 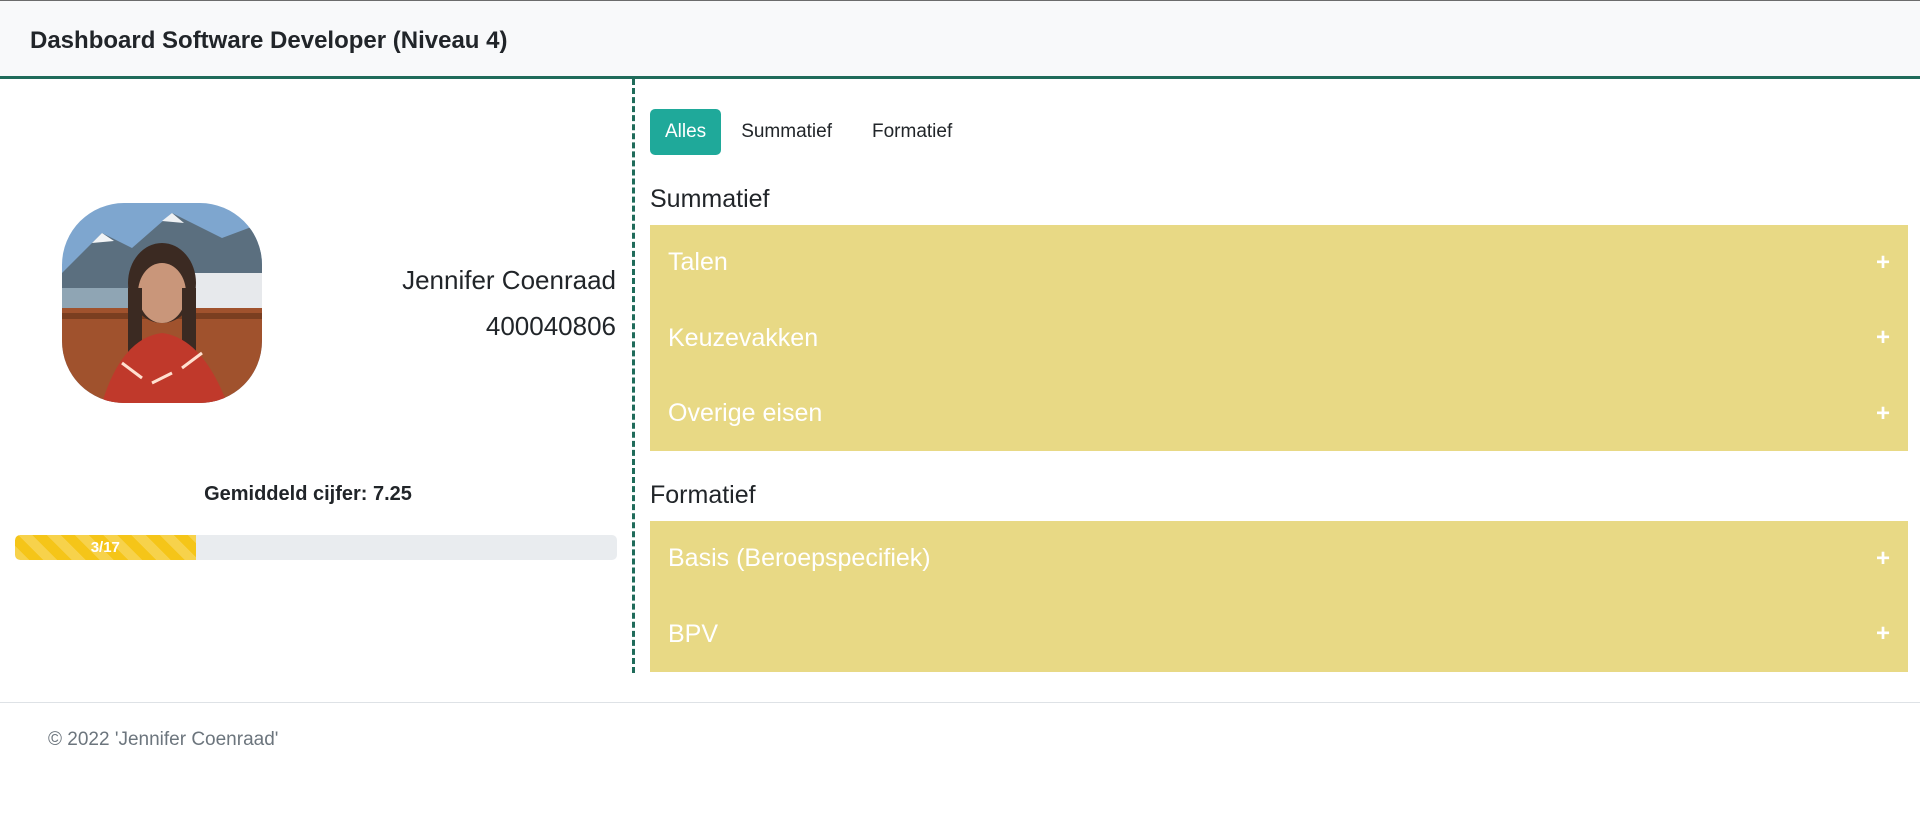 I want to click on top-navbar: Dashboard Software Developer (Niveau 4), so click(x=960, y=39).